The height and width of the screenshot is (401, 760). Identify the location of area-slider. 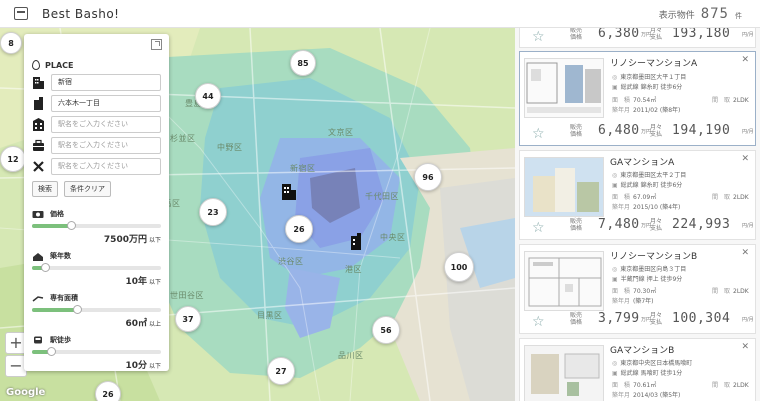
(96, 309).